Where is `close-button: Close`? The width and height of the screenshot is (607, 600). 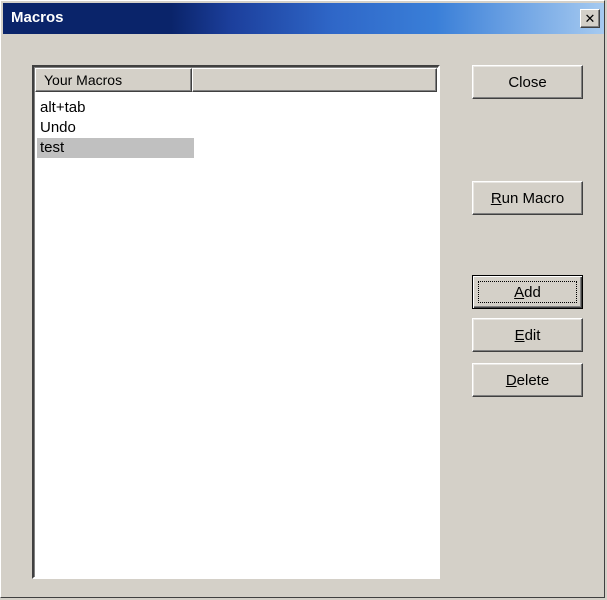
close-button: Close is located at coordinates (527, 82).